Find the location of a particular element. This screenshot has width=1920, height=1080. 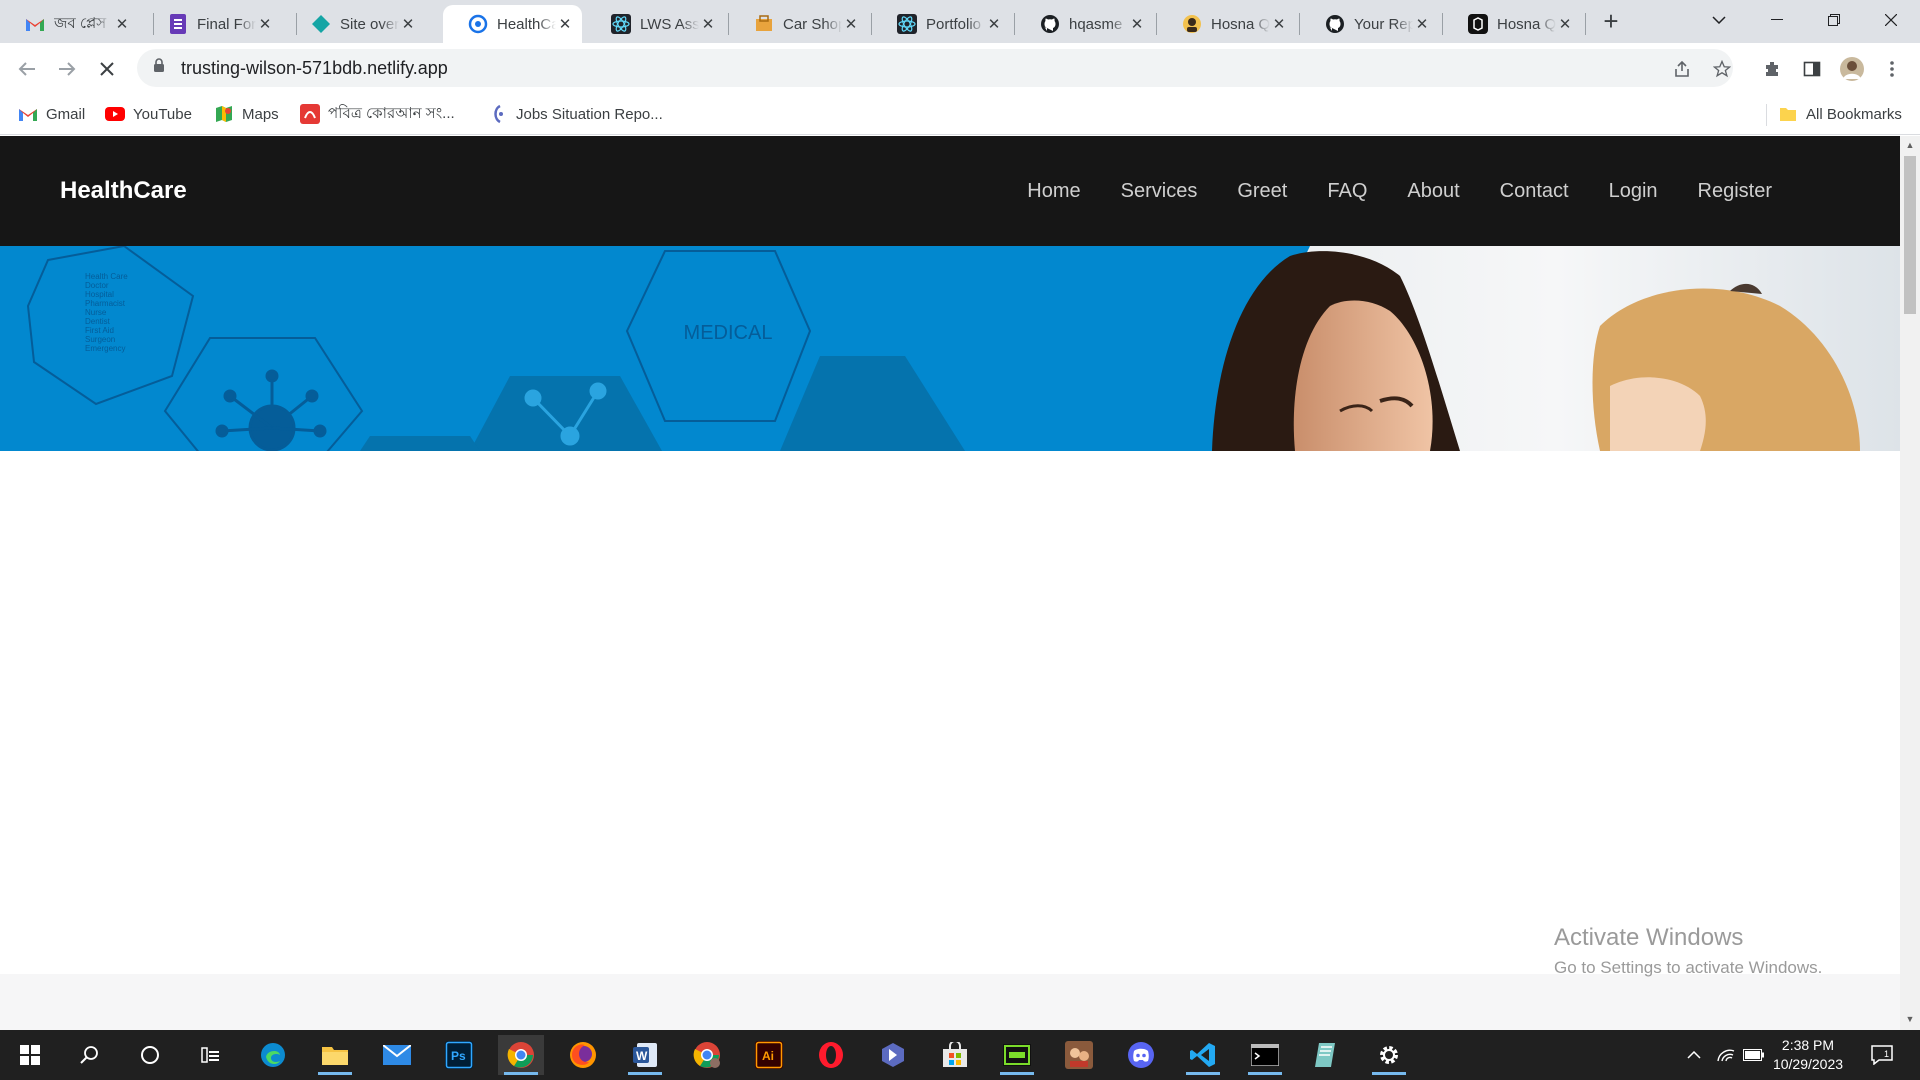

taskbar-running-indicator is located at coordinates (1265, 1073).